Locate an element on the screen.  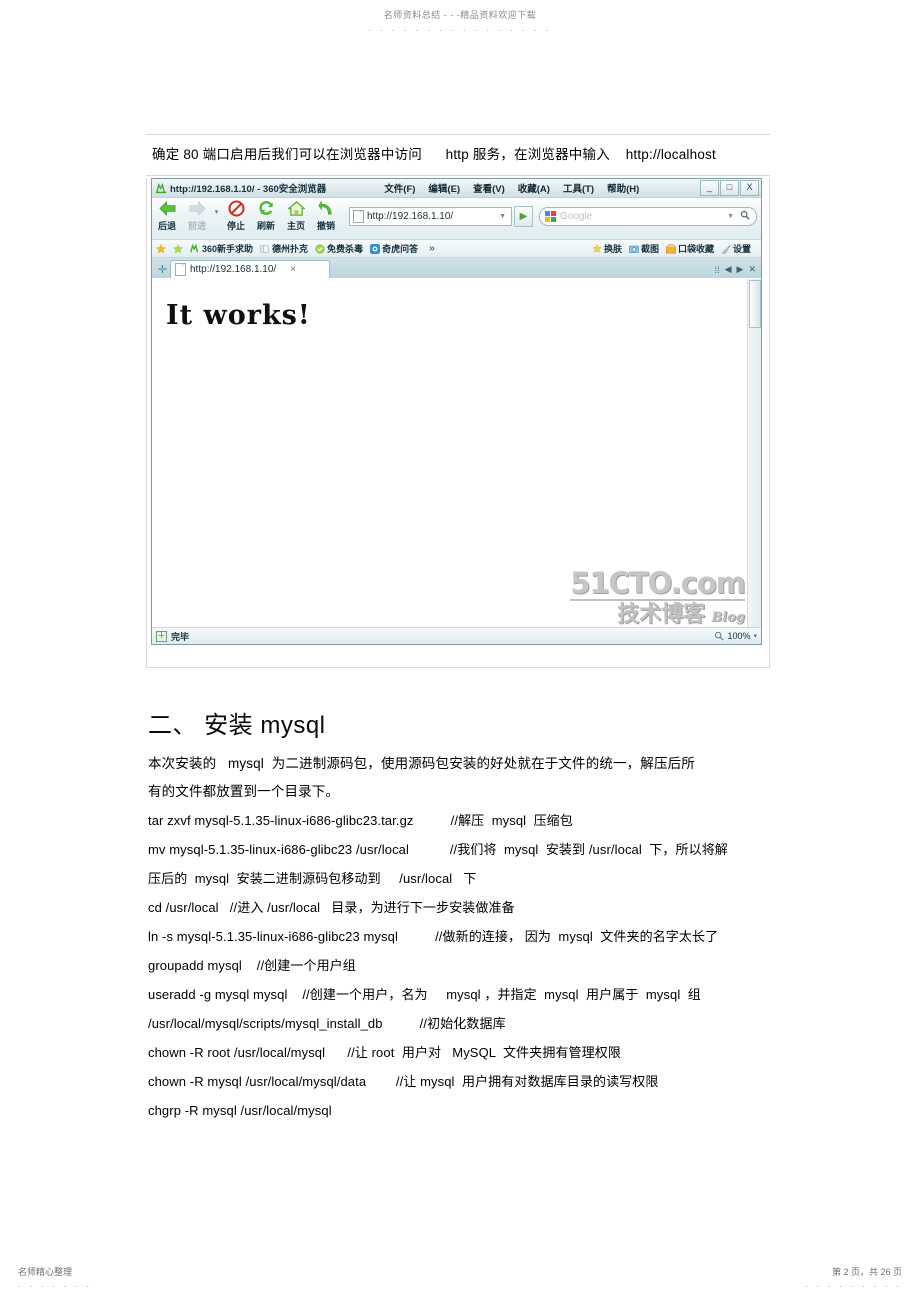
search-input: Google is located at coordinates (643, 216).